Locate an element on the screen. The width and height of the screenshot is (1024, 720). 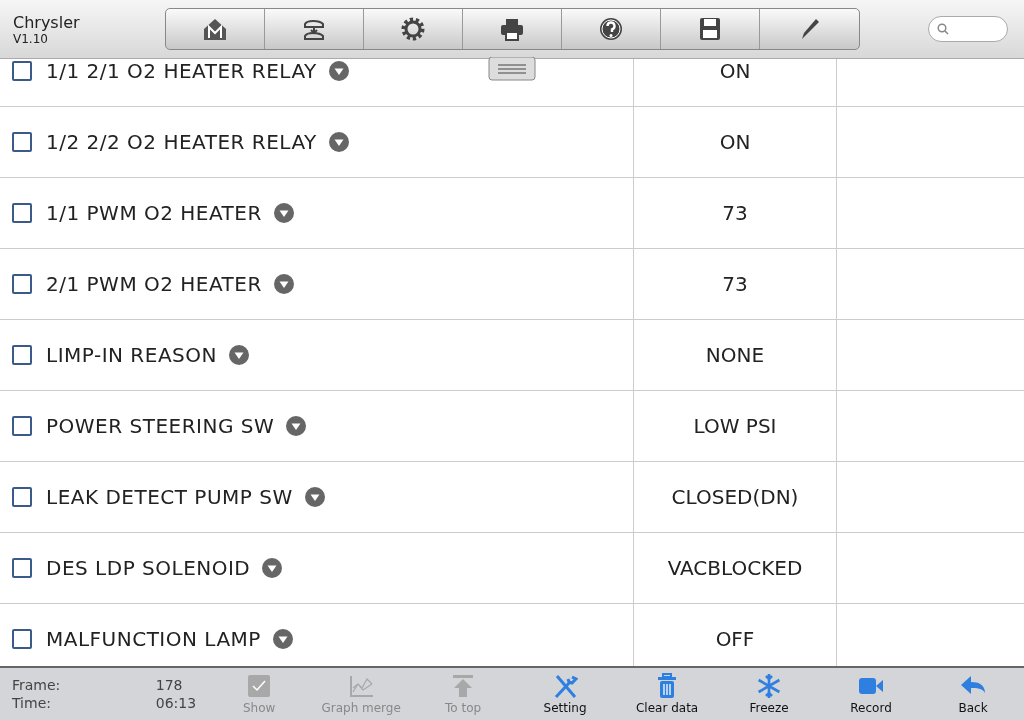
value-cell: CLOSED(DN) is located at coordinates (735, 497).